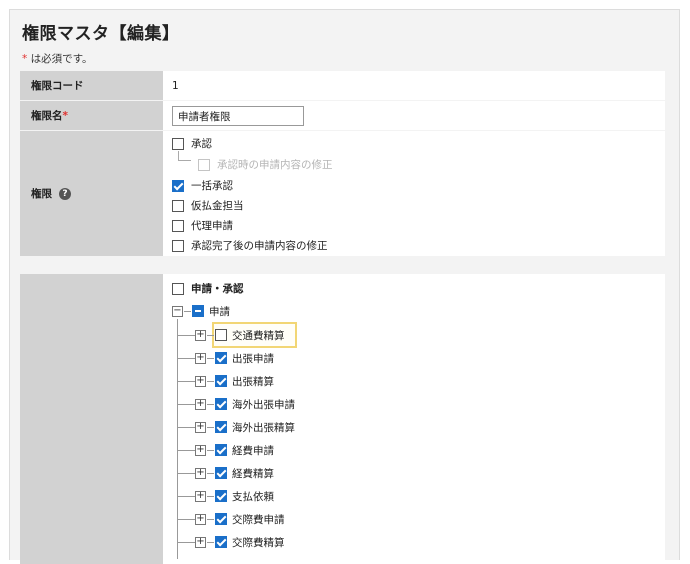 The width and height of the screenshot is (690, 564). I want to click on name-row: 権限名 * 申請者権限, so click(342, 115).